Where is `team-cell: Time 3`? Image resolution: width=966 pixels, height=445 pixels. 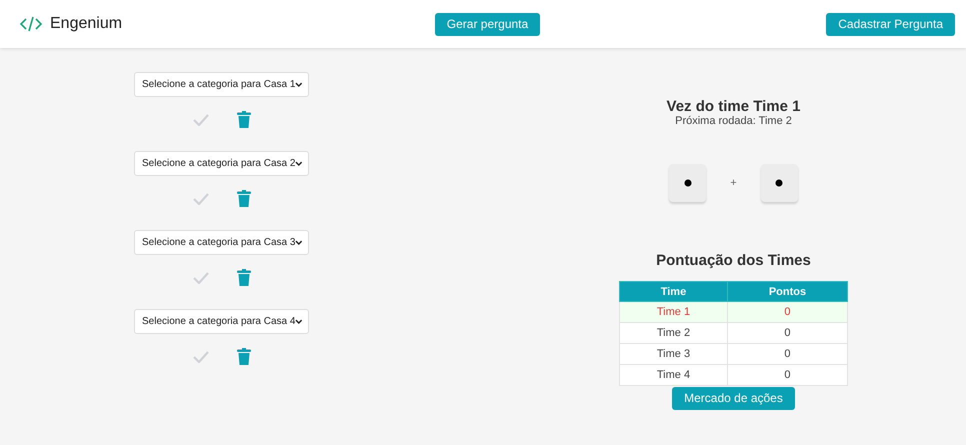 team-cell: Time 3 is located at coordinates (674, 354).